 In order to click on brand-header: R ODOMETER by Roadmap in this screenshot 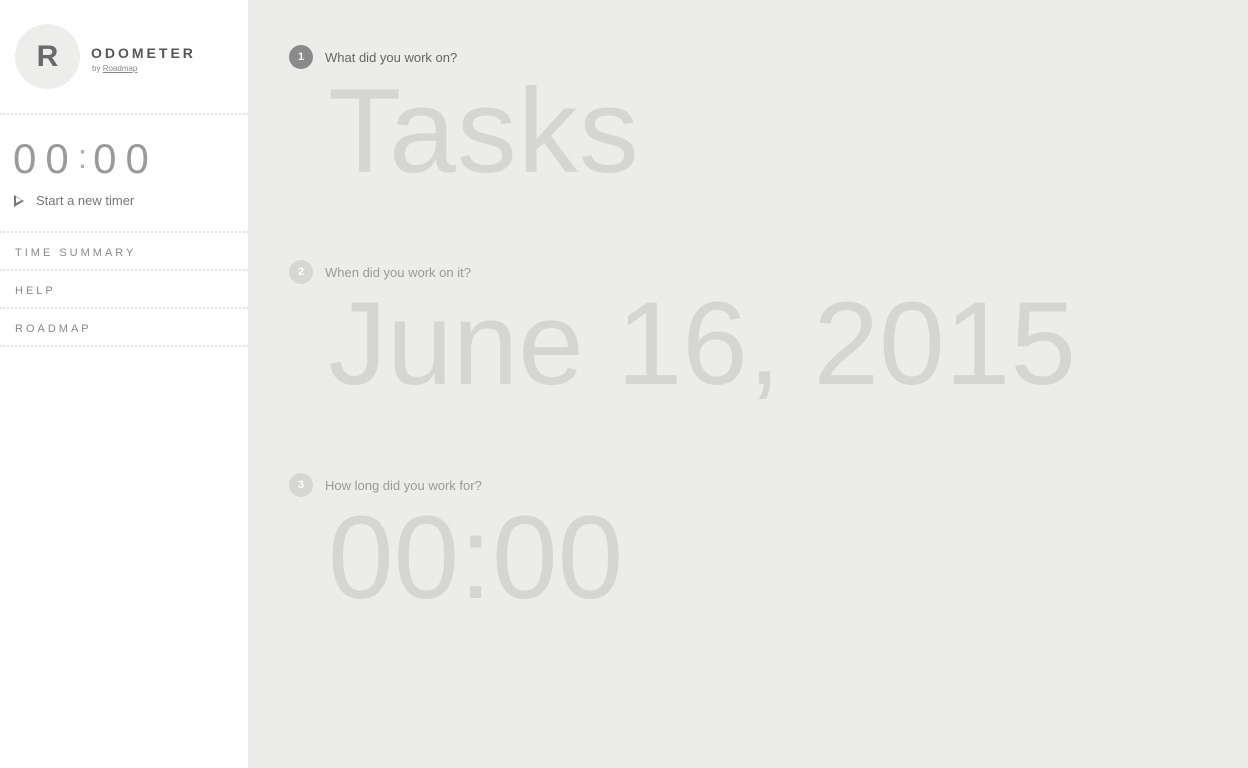, I will do `click(124, 57)`.